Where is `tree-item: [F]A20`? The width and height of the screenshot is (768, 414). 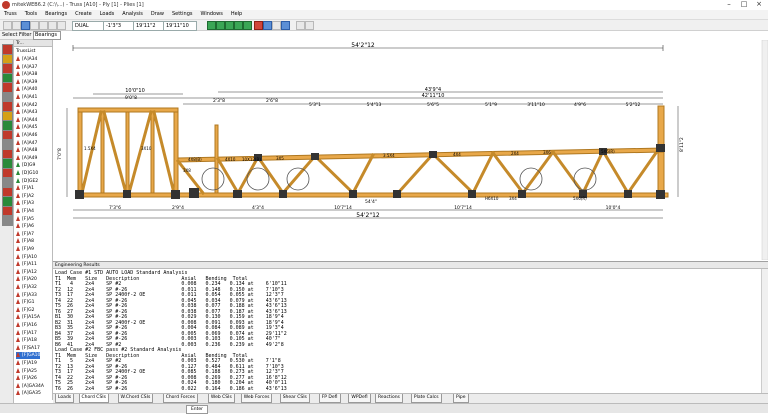 tree-item: [F]A20 is located at coordinates (26, 279).